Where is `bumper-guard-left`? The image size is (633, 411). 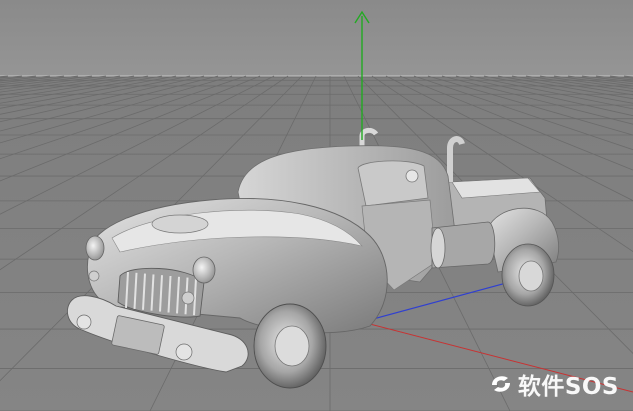
bumper-guard-left is located at coordinates (84, 322).